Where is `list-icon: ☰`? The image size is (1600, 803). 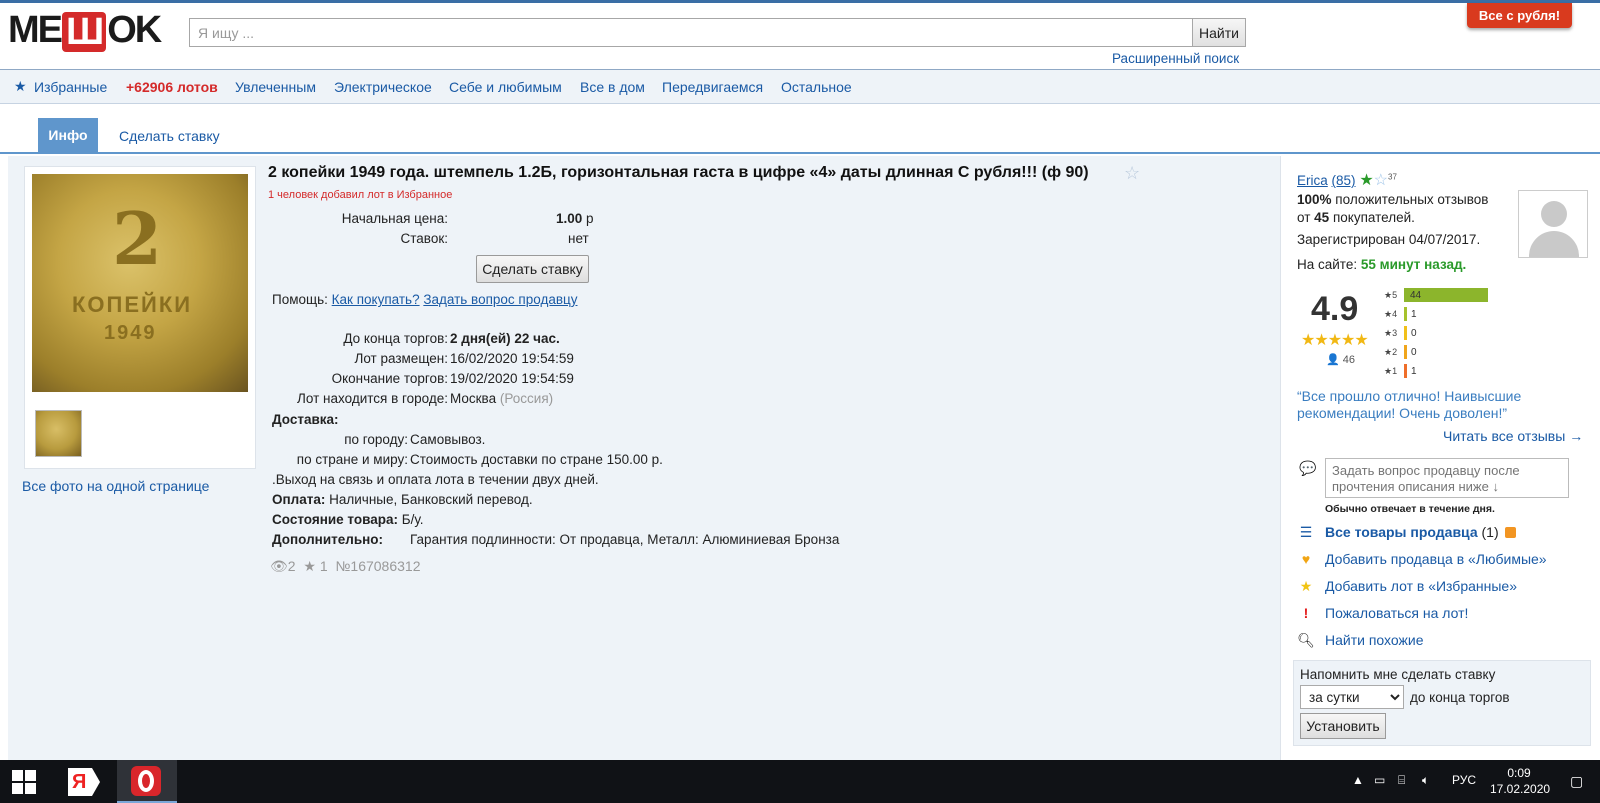 list-icon: ☰ is located at coordinates (1306, 532).